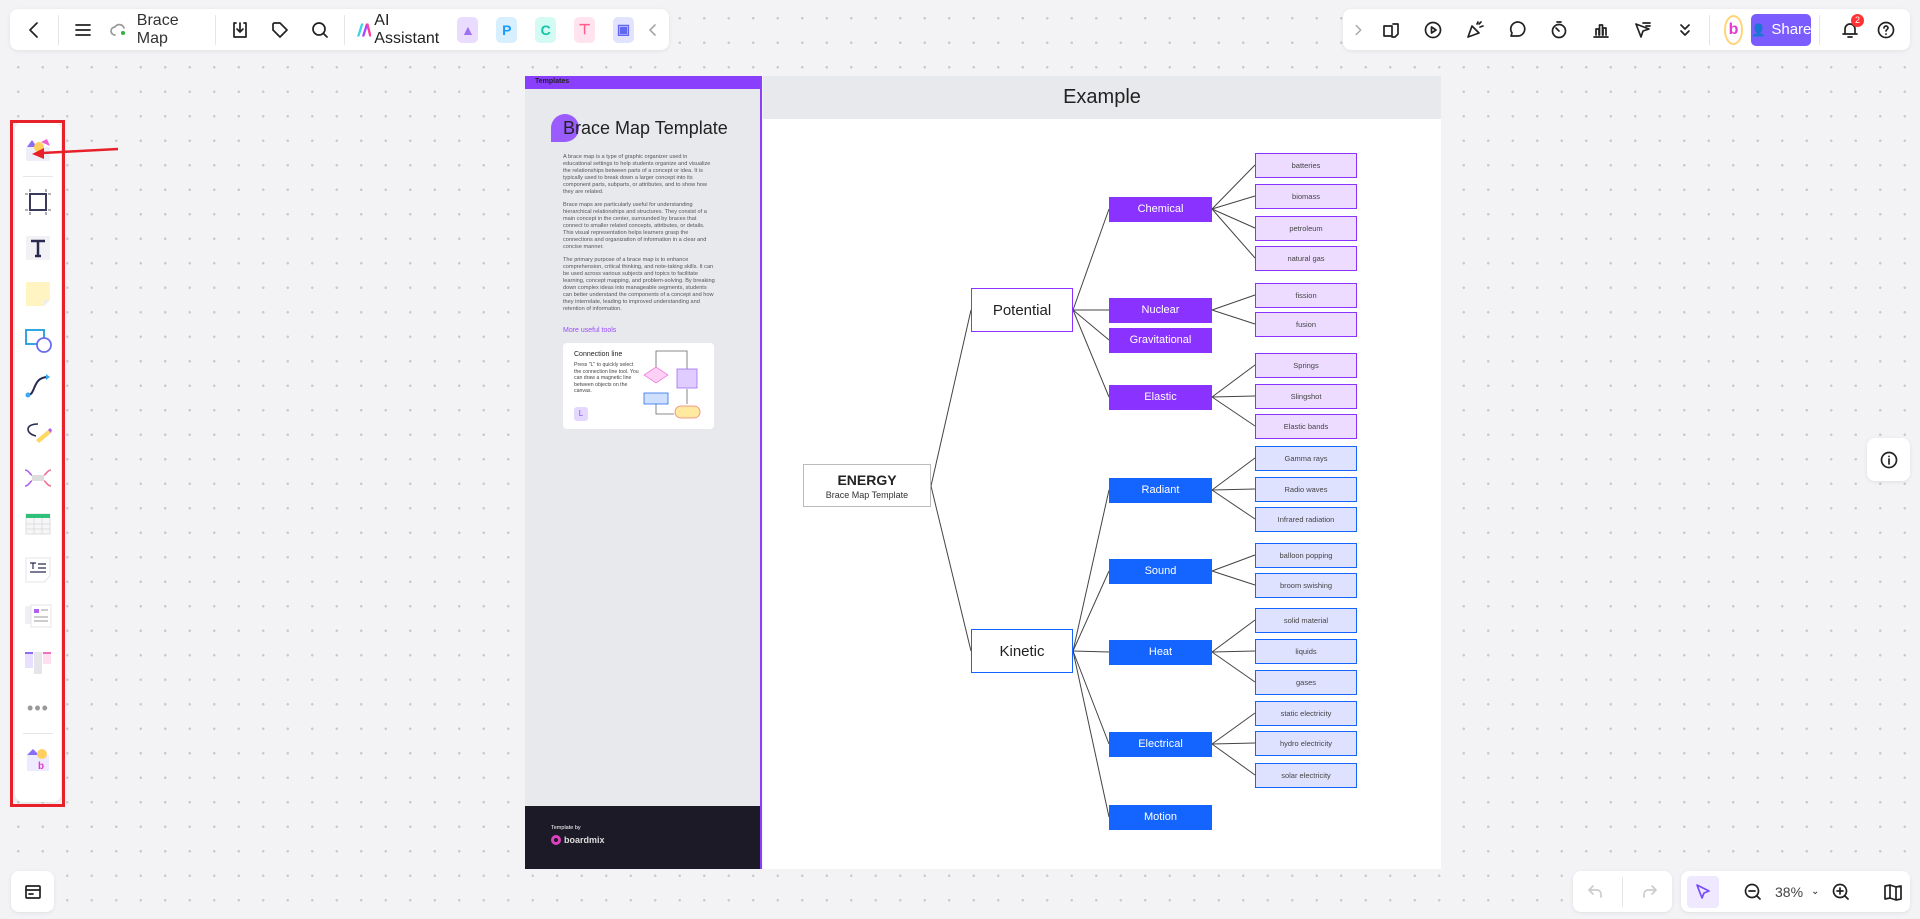  Describe the element at coordinates (1160, 490) in the screenshot. I see `category-node: Radiant` at that location.